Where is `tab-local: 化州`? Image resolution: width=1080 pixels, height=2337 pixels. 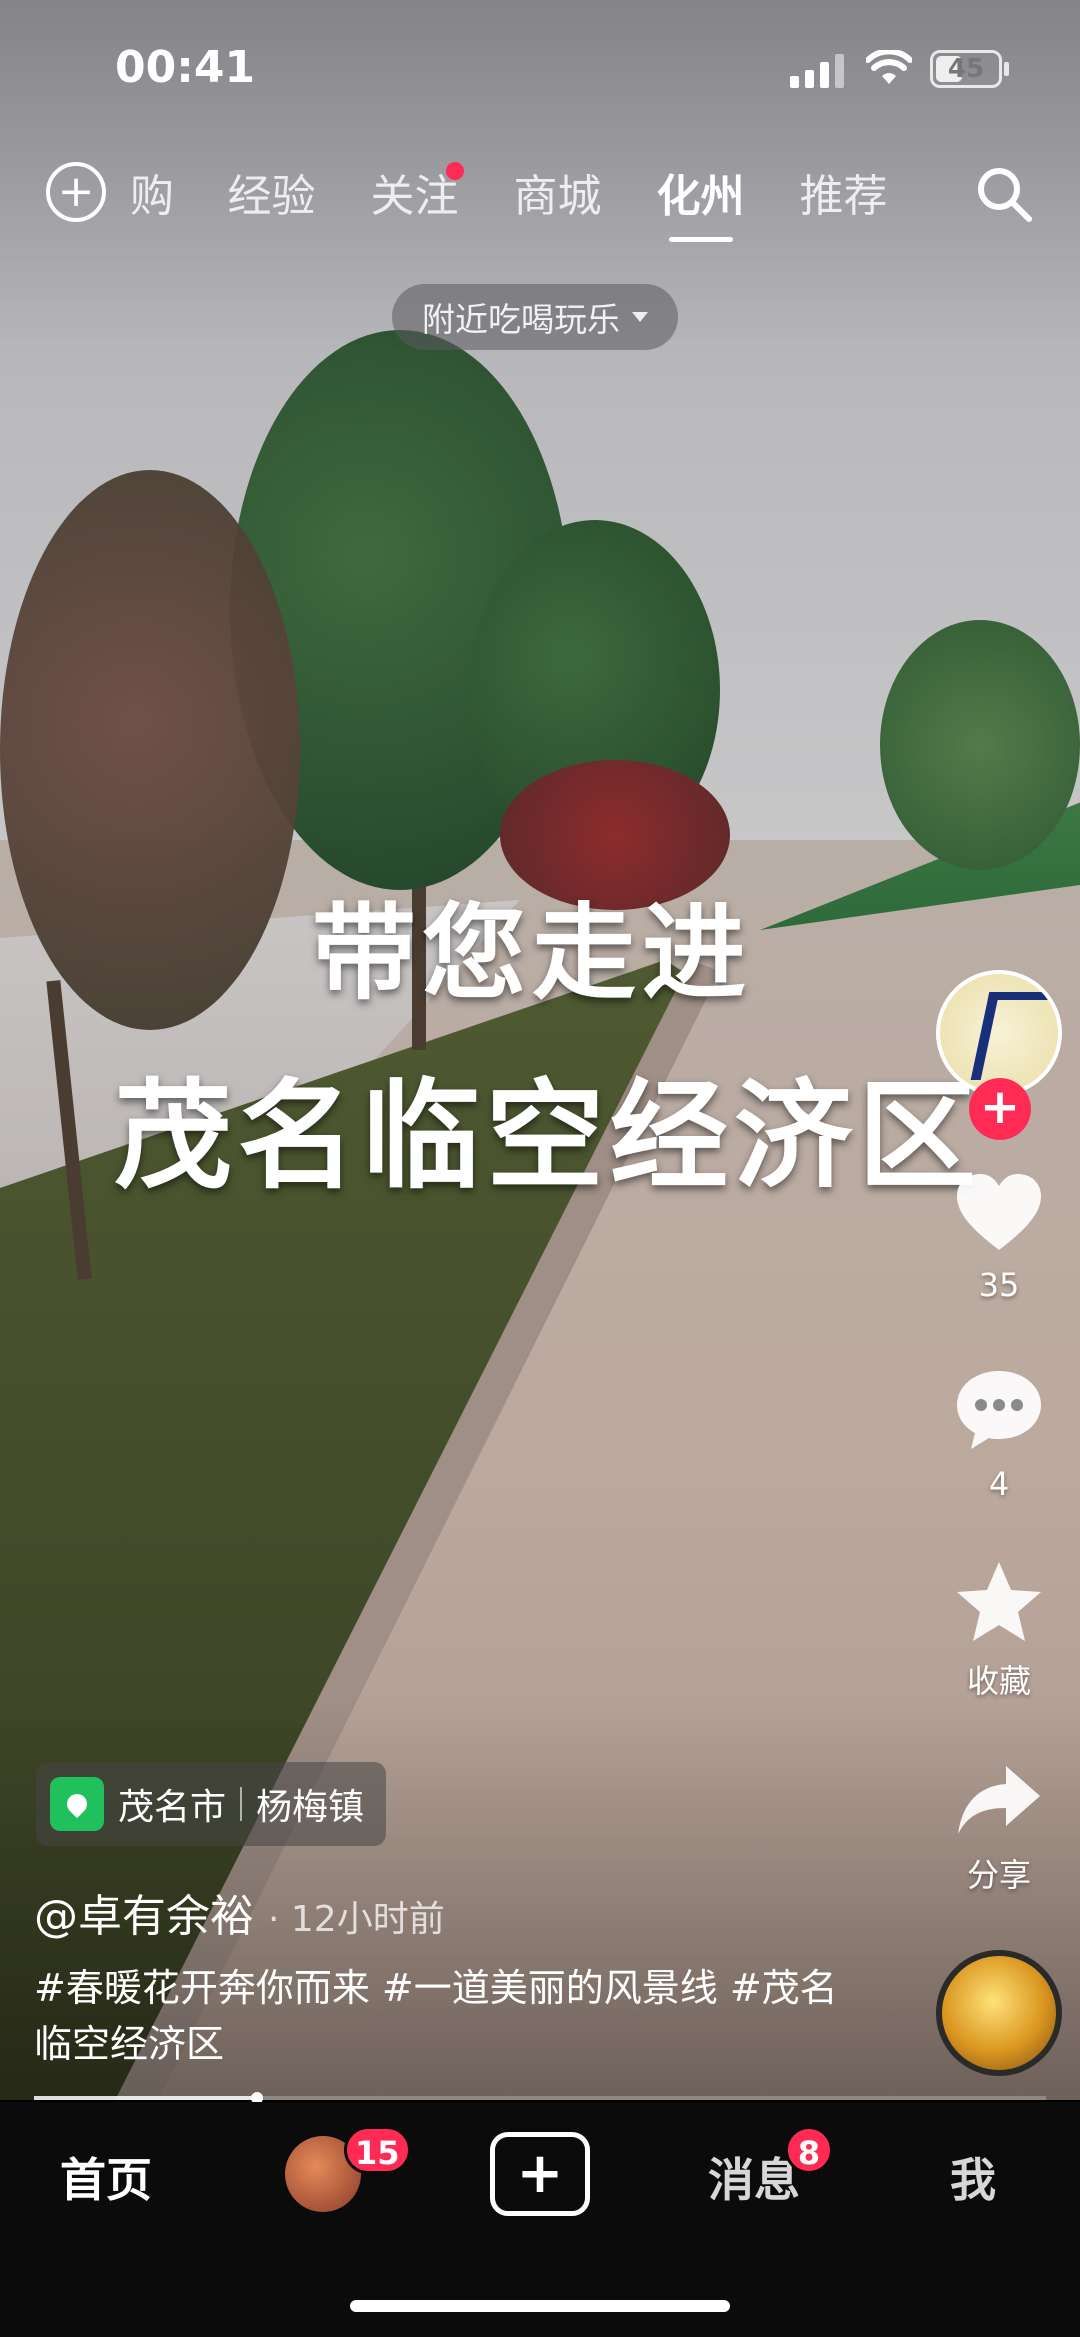 tab-local: 化州 is located at coordinates (700, 192).